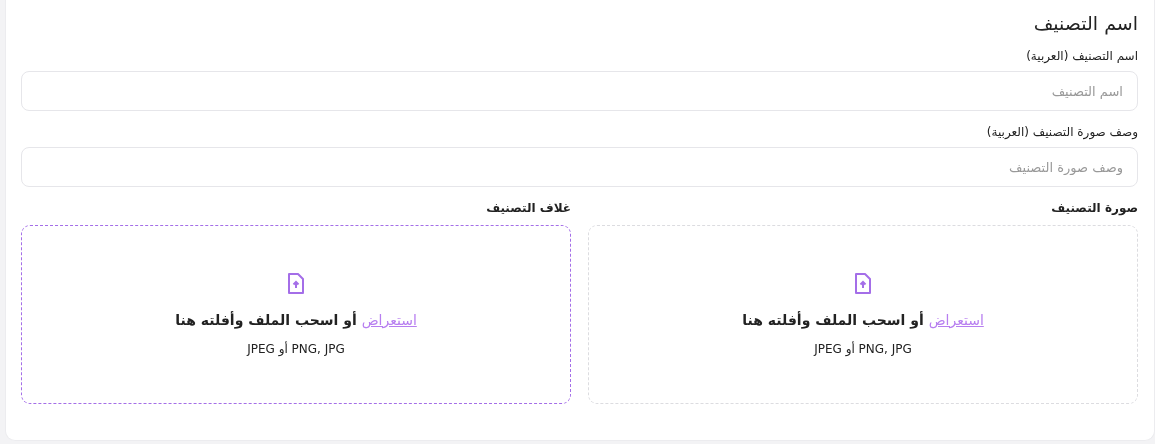 Image resolution: width=1155 pixels, height=444 pixels. What do you see at coordinates (528, 208) in the screenshot?
I see `upload-label: غلاف التصنيف` at bounding box center [528, 208].